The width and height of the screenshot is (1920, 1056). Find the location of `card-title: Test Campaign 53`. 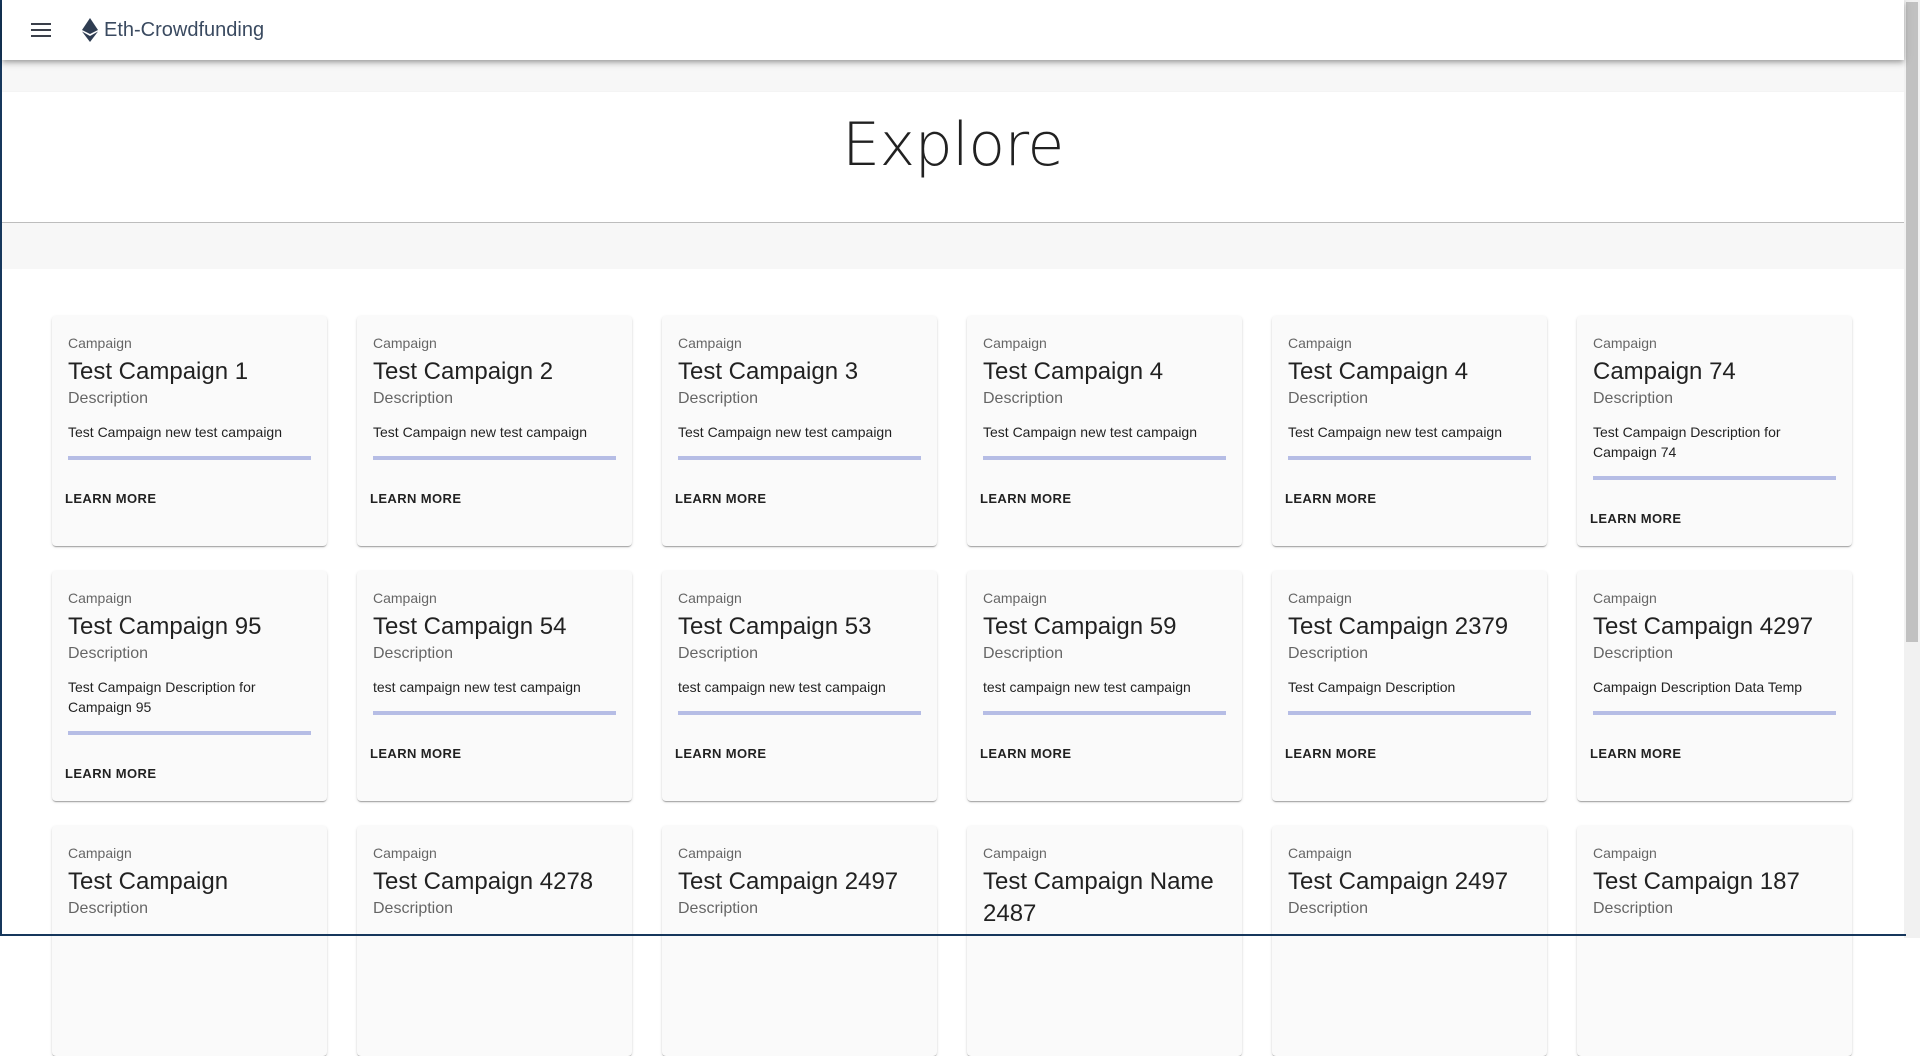

card-title: Test Campaign 53 is located at coordinates (775, 626).